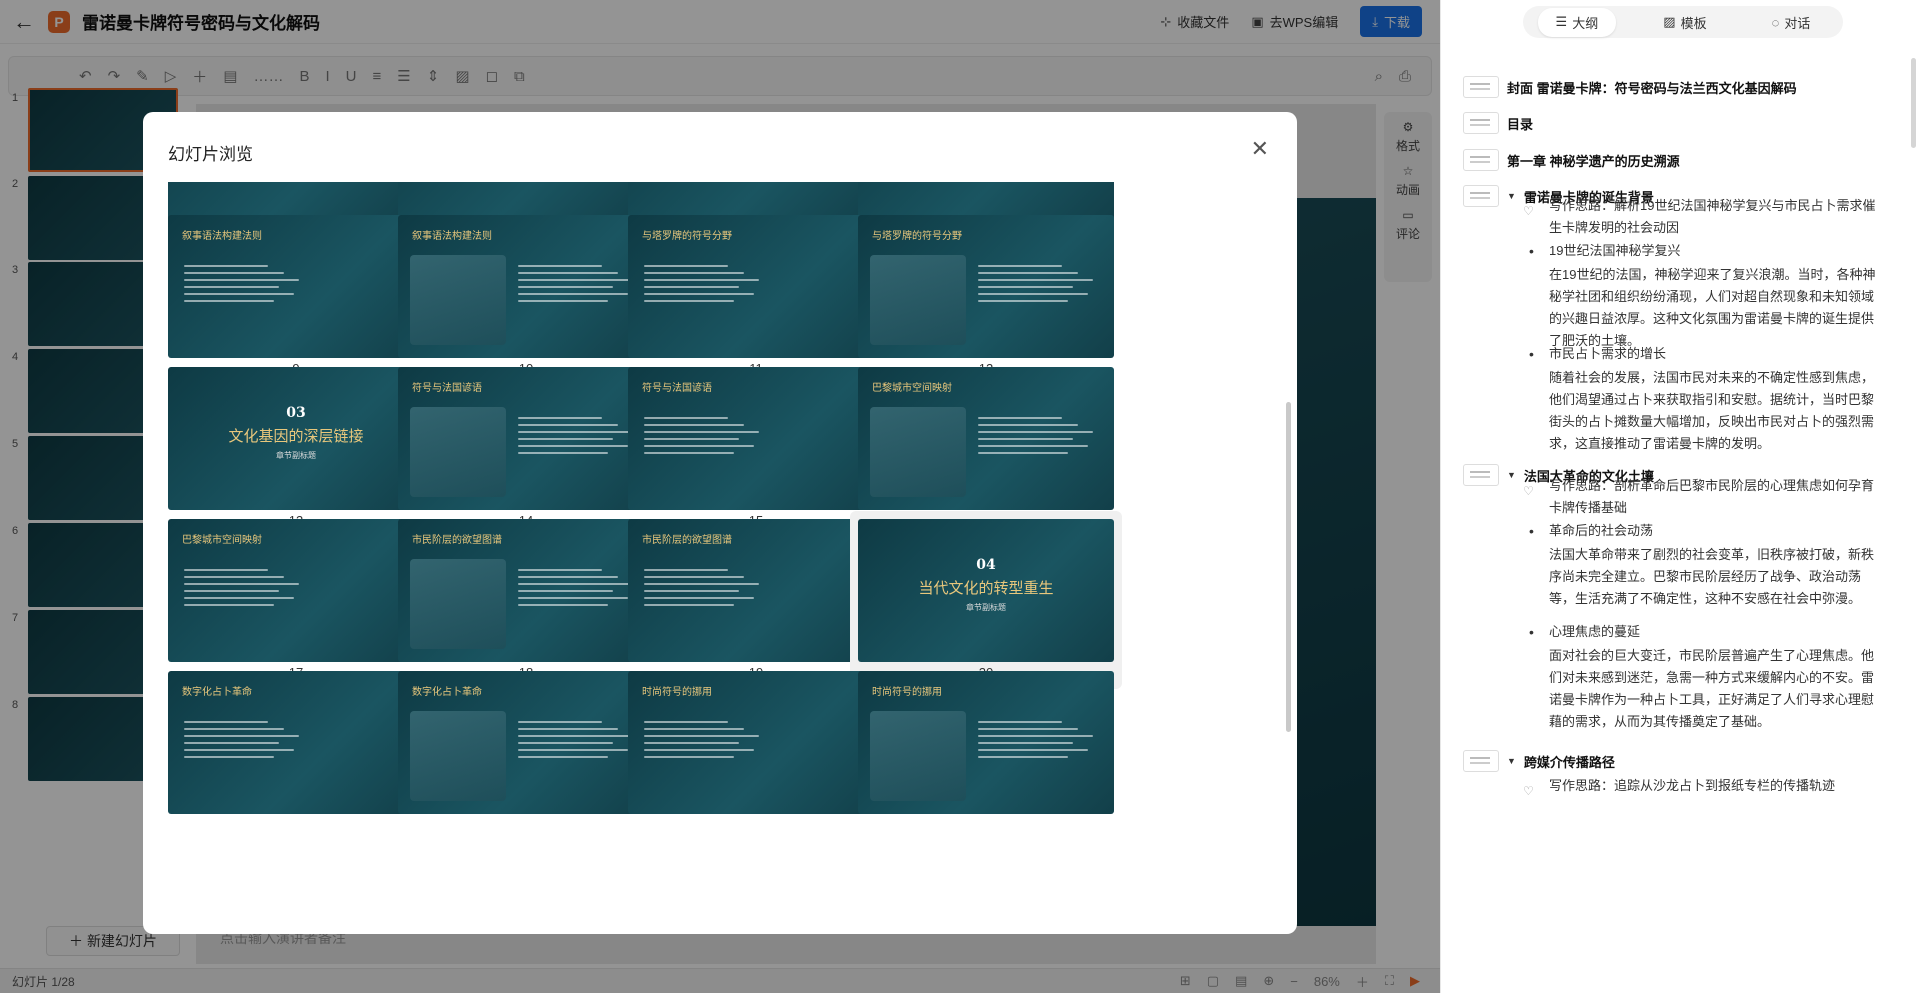 The height and width of the screenshot is (993, 1920). What do you see at coordinates (1791, 22) in the screenshot?
I see `tab-chat: ◌ 对话` at bounding box center [1791, 22].